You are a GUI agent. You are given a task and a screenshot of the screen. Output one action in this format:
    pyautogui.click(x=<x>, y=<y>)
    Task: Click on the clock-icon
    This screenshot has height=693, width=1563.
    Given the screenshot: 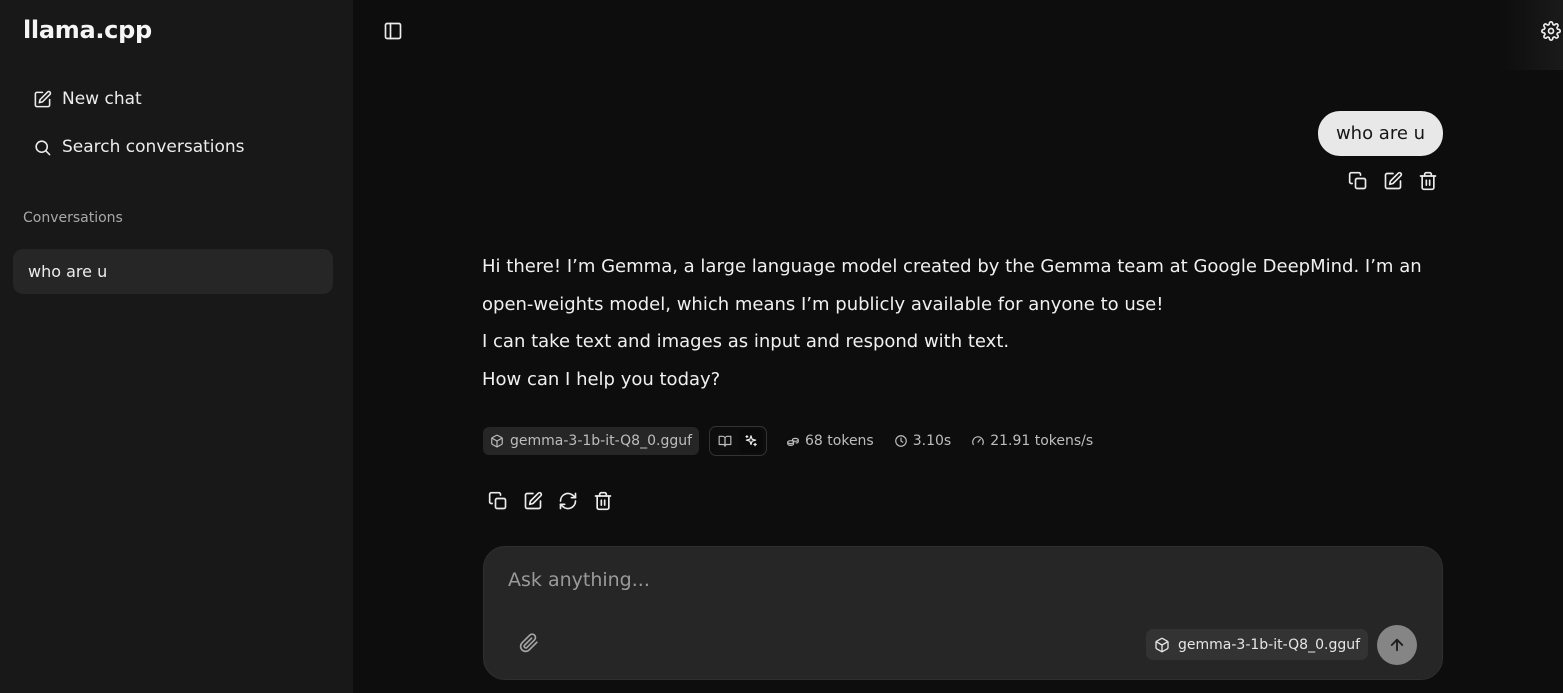 What is the action you would take?
    pyautogui.click(x=900, y=440)
    